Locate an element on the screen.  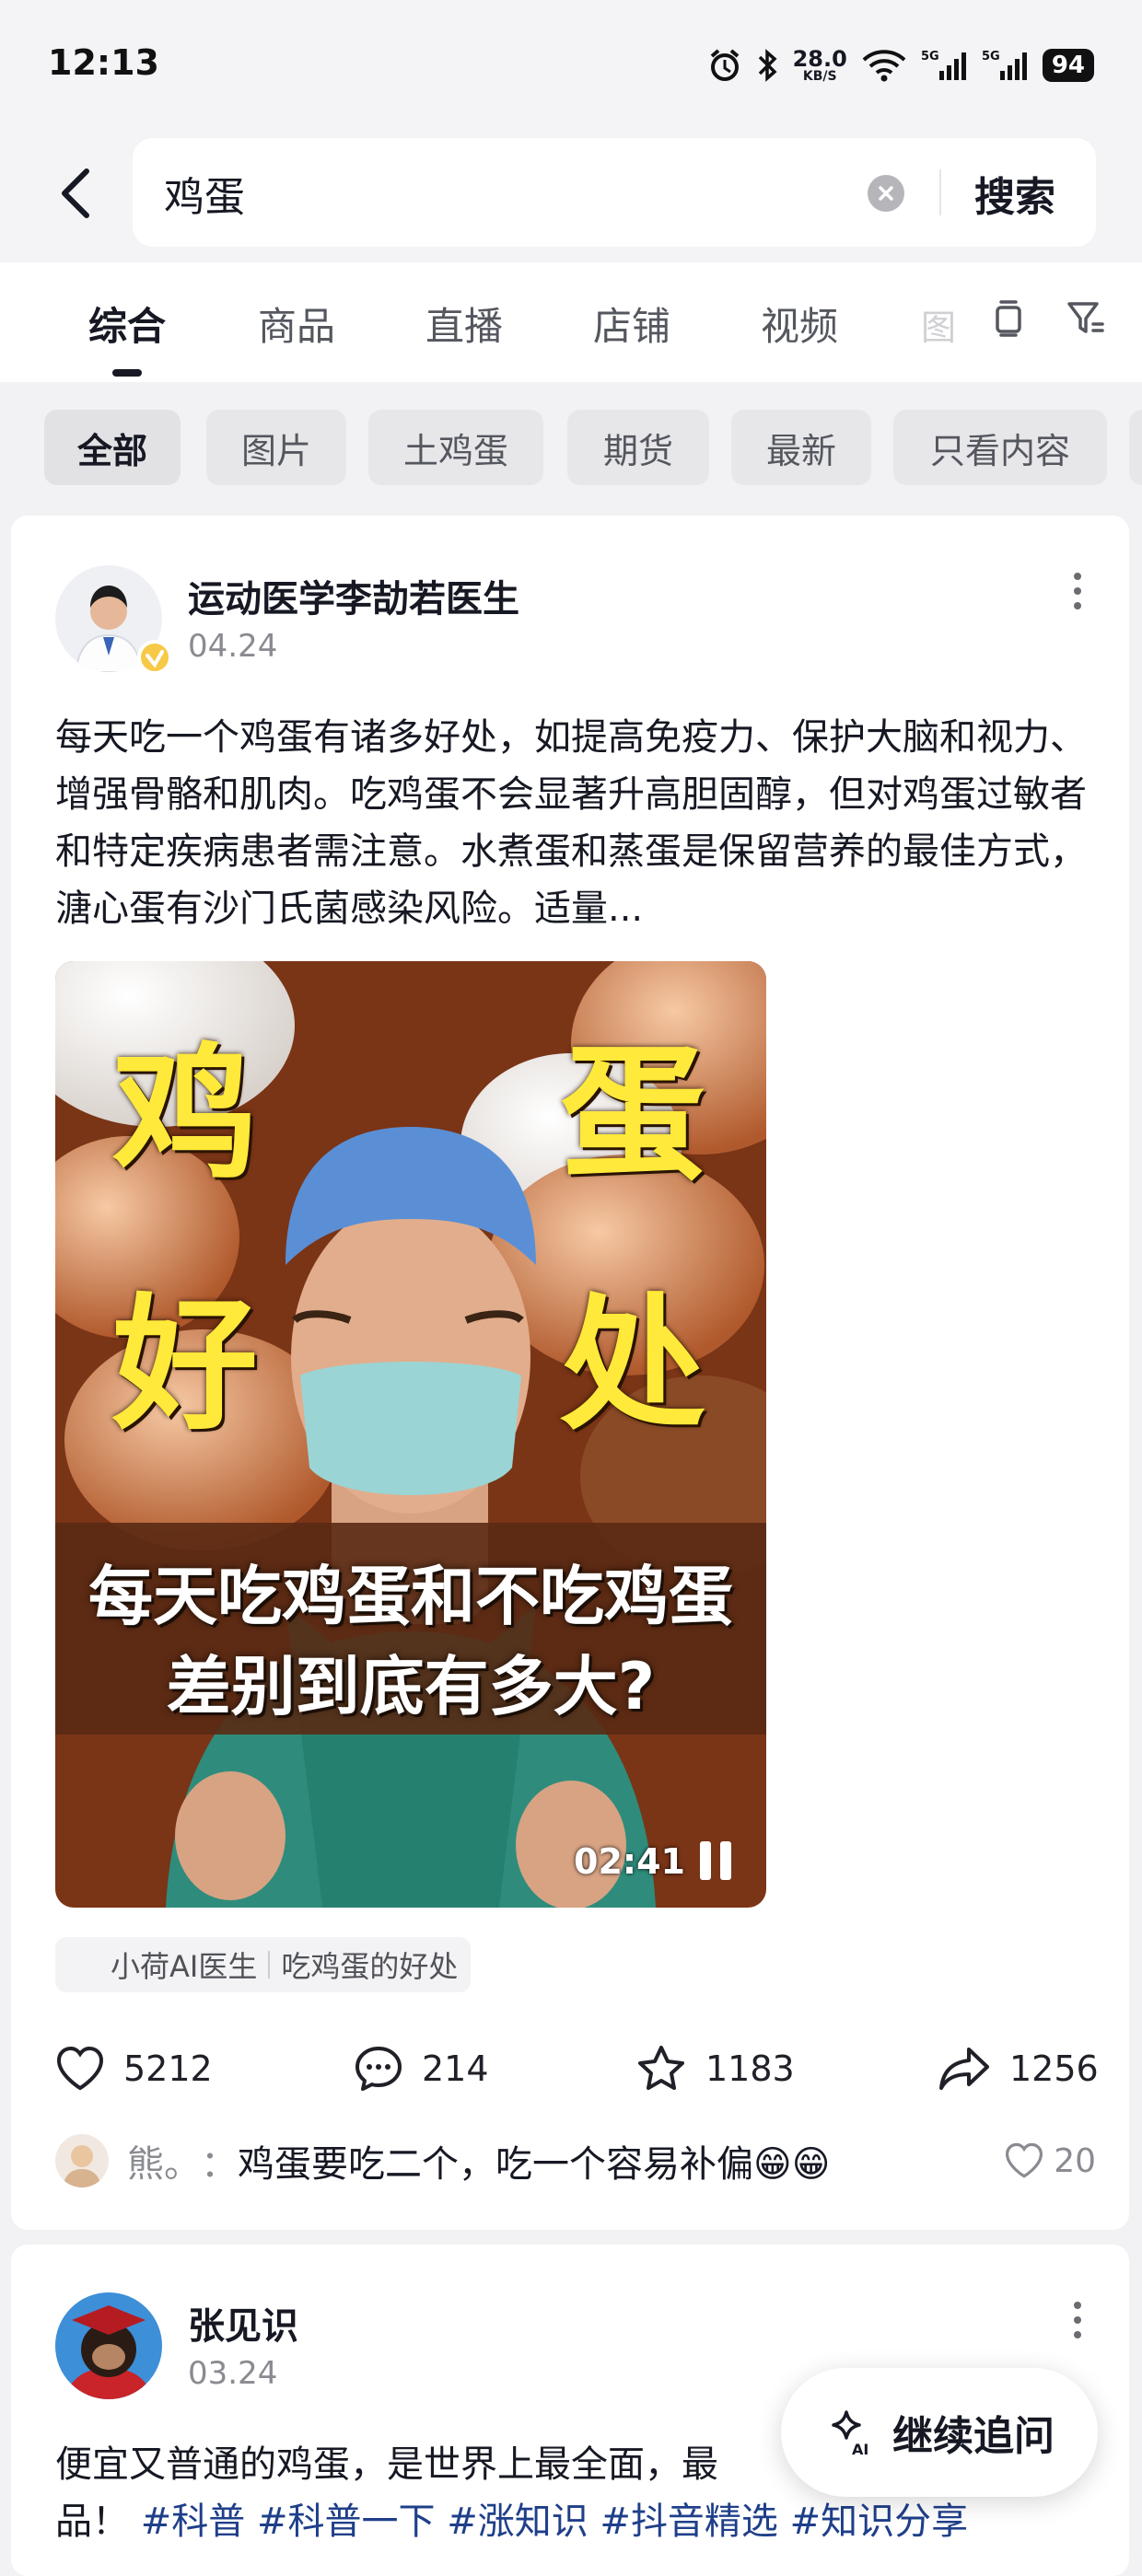
wifi-icon is located at coordinates (884, 66).